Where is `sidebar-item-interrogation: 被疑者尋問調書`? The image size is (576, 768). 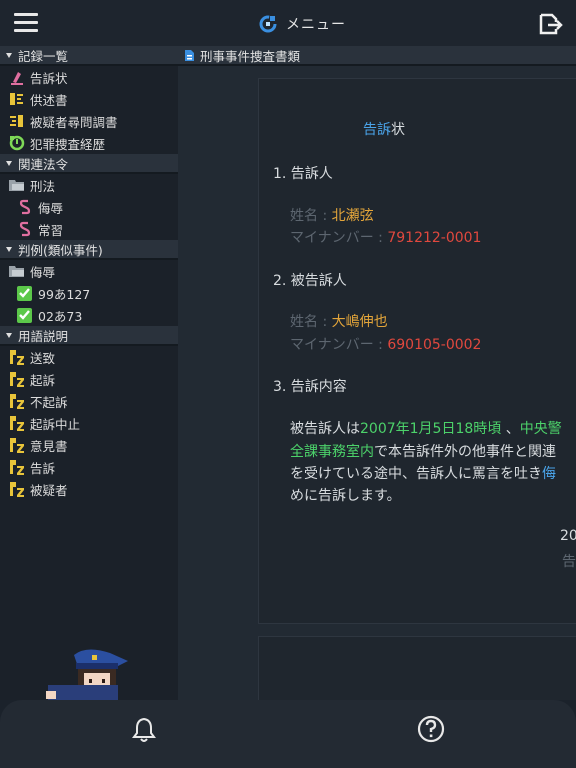
sidebar-item-interrogation: 被疑者尋問調書 is located at coordinates (89, 121).